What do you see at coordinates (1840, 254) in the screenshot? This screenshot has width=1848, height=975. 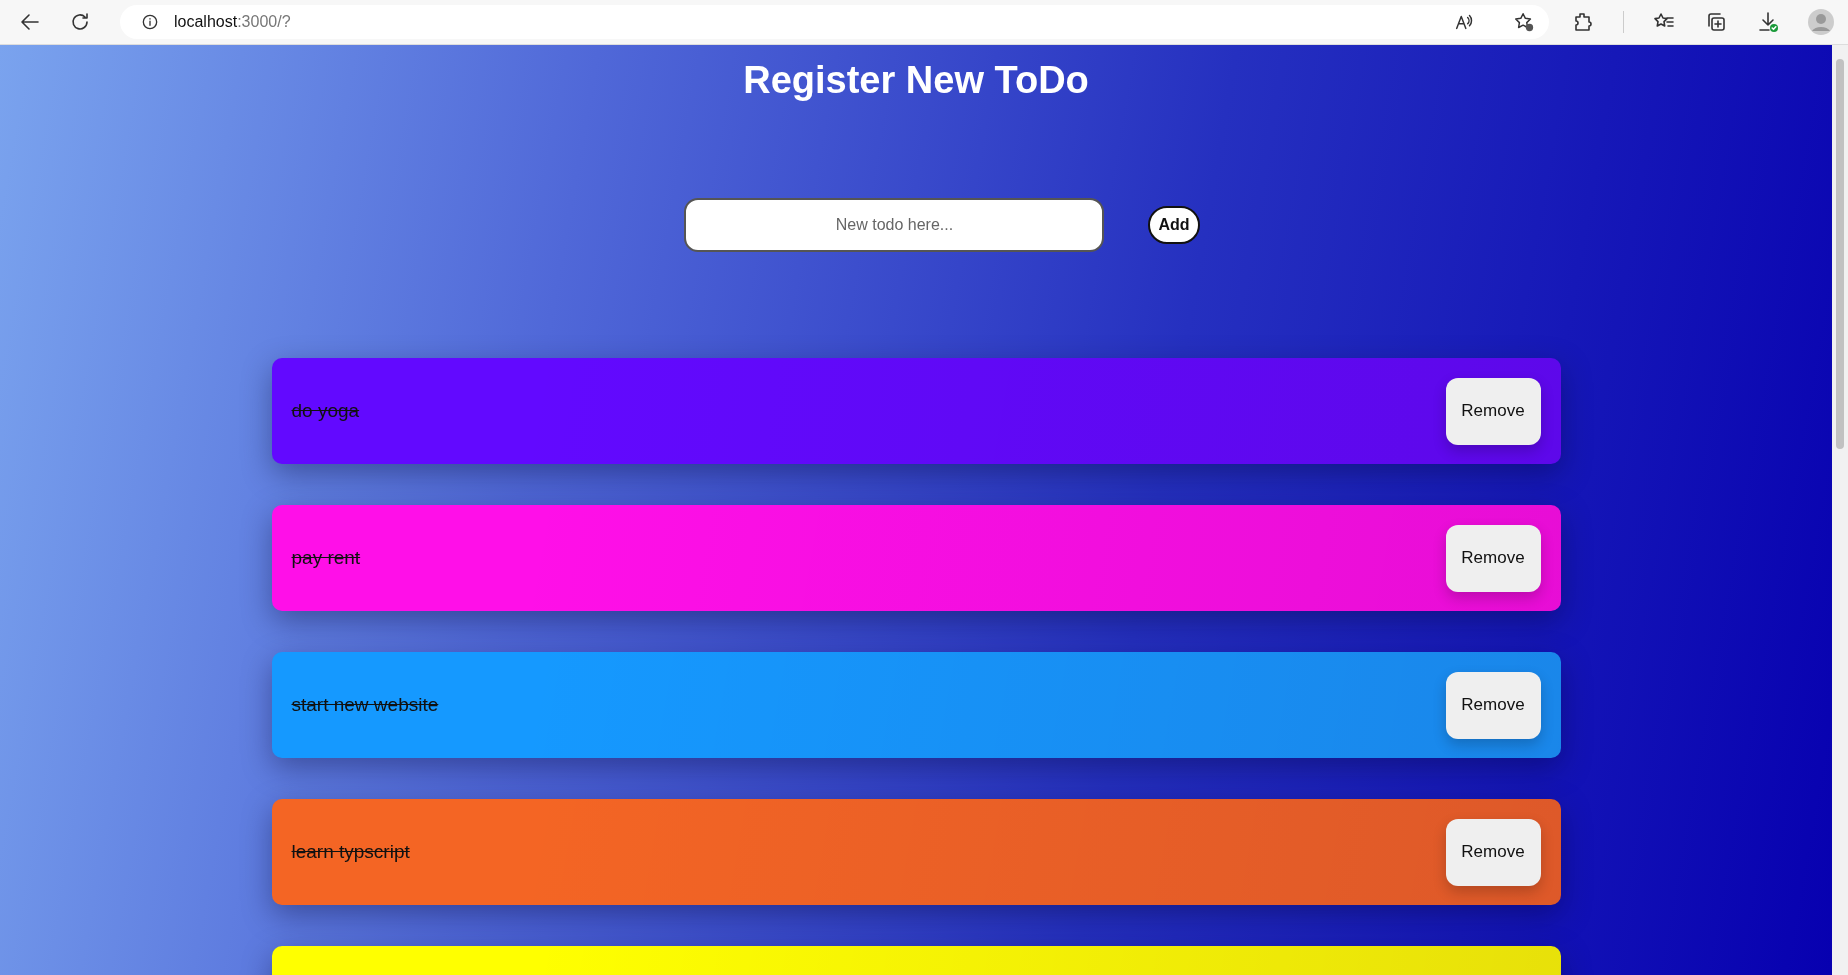 I see `scrollbar-thumb` at bounding box center [1840, 254].